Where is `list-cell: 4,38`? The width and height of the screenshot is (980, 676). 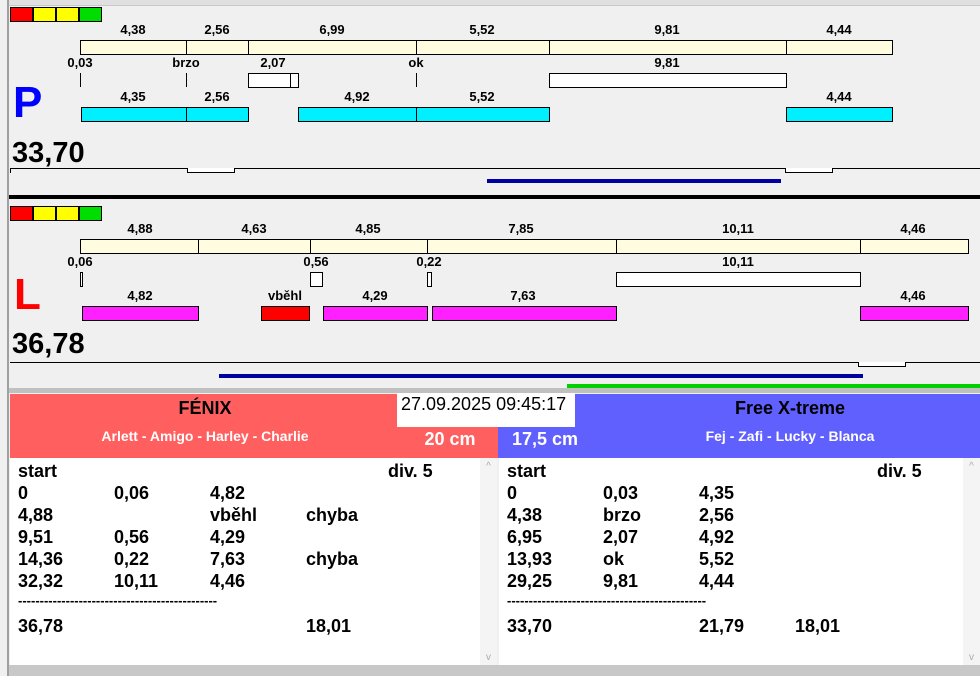
list-cell: 4,38 is located at coordinates (525, 515).